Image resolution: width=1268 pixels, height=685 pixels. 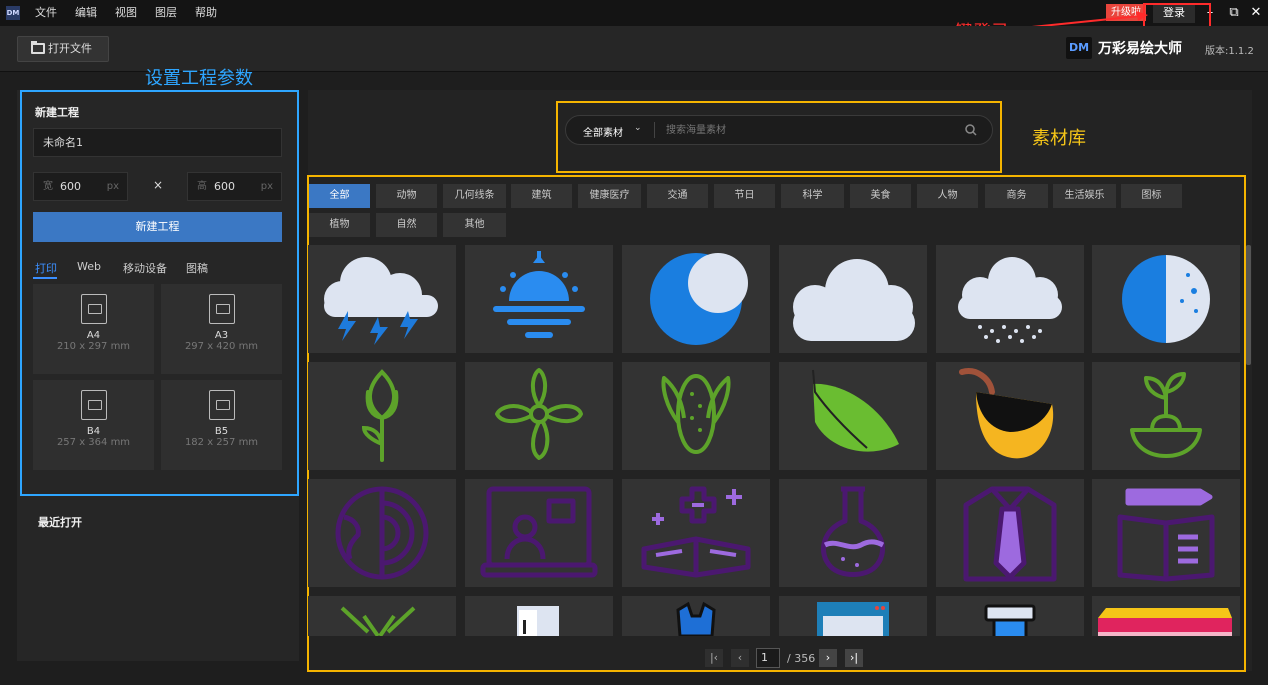 I want to click on tile-half-moon, so click(x=1166, y=299).